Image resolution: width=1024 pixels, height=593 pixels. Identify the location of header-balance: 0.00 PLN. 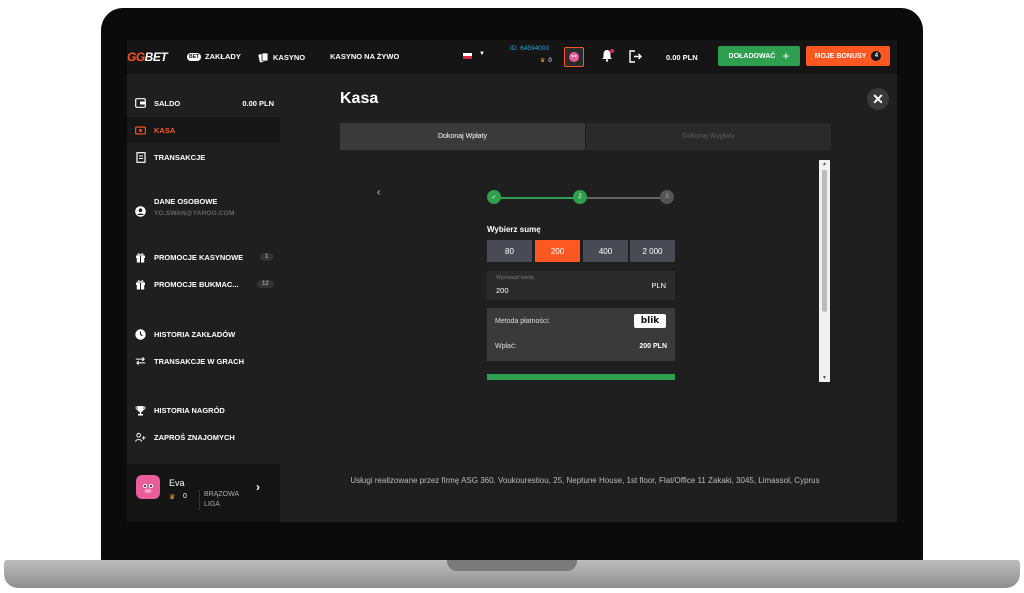
(682, 57).